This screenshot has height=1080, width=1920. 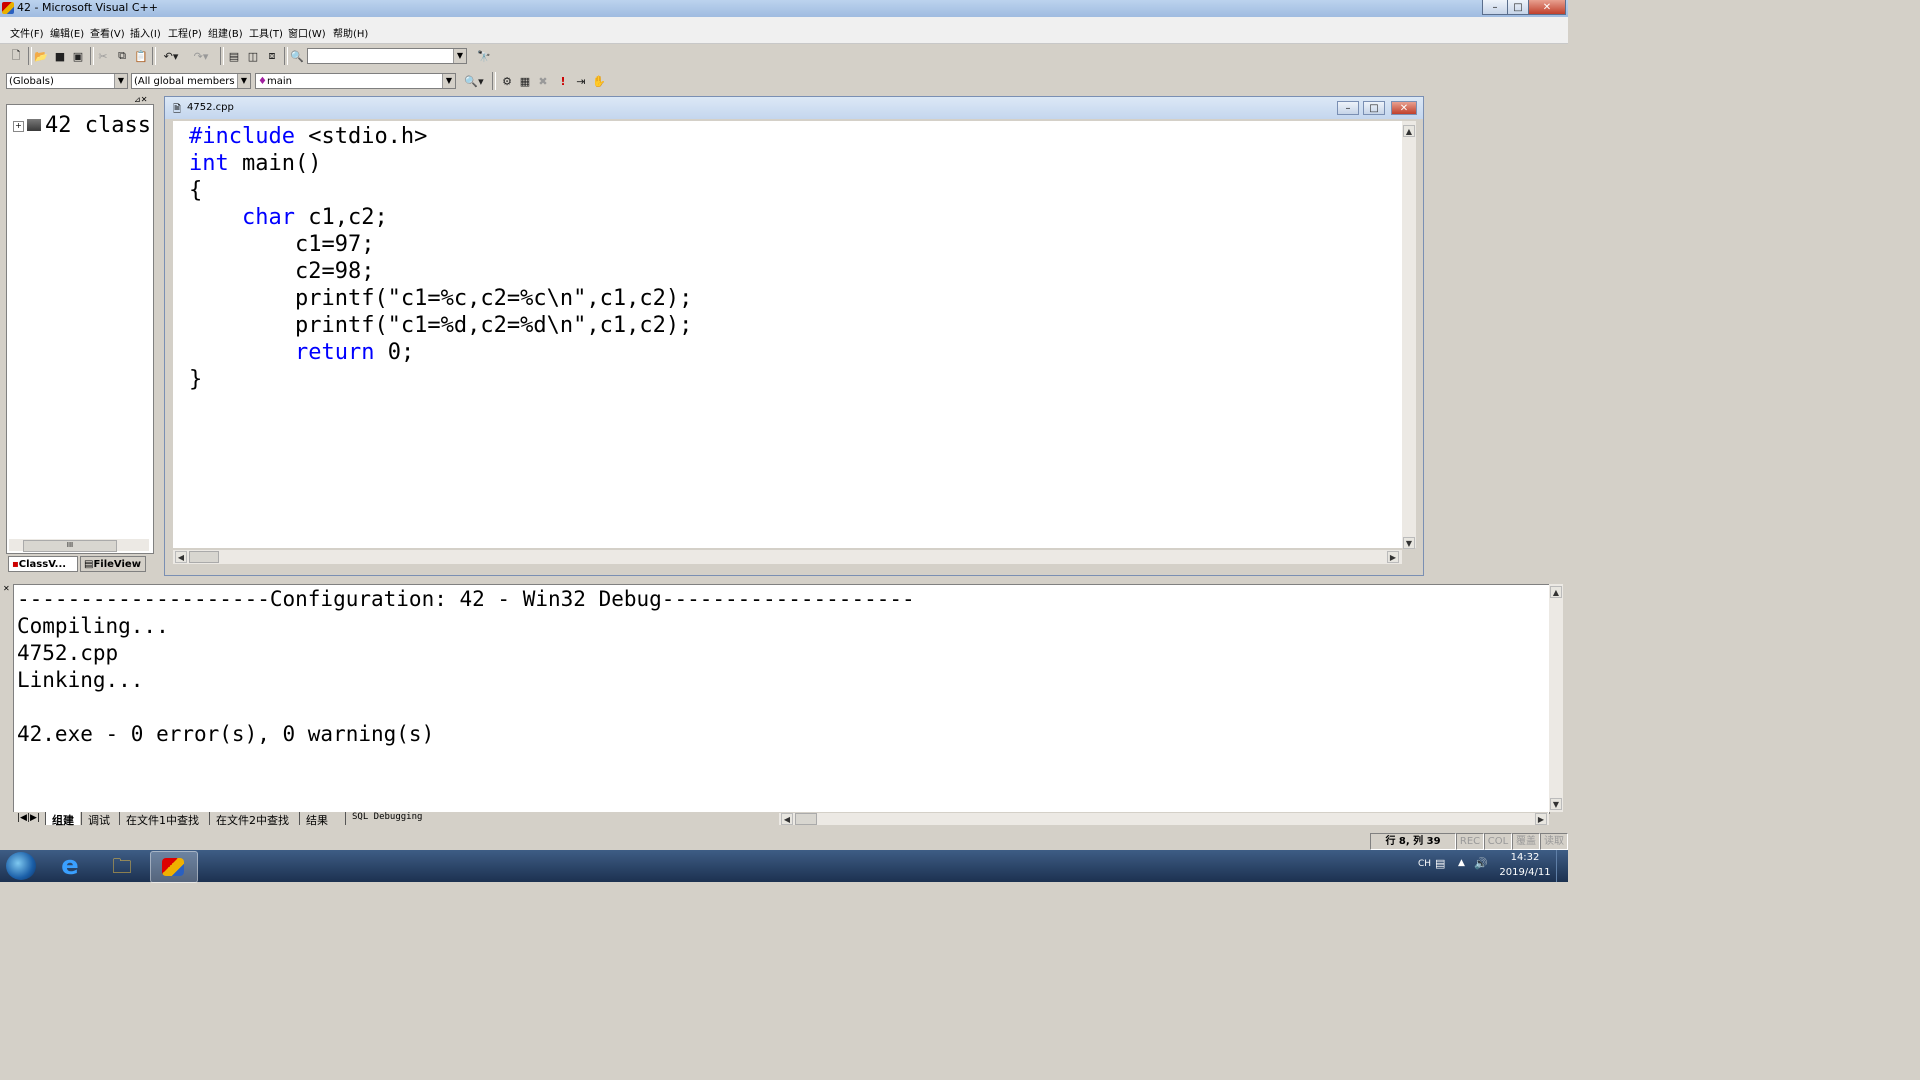 I want to click on code-line: {, so click(x=195, y=190).